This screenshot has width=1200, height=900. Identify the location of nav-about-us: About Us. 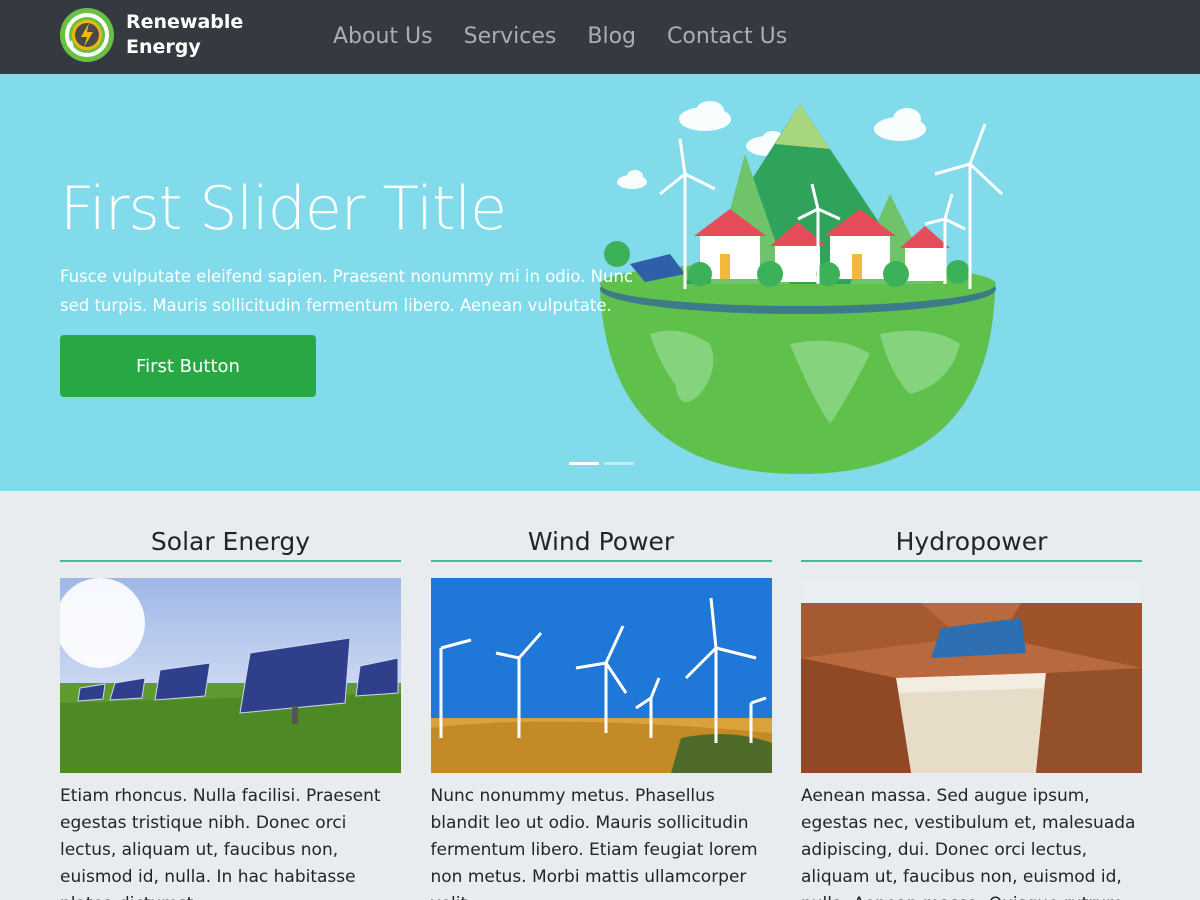
(383, 37).